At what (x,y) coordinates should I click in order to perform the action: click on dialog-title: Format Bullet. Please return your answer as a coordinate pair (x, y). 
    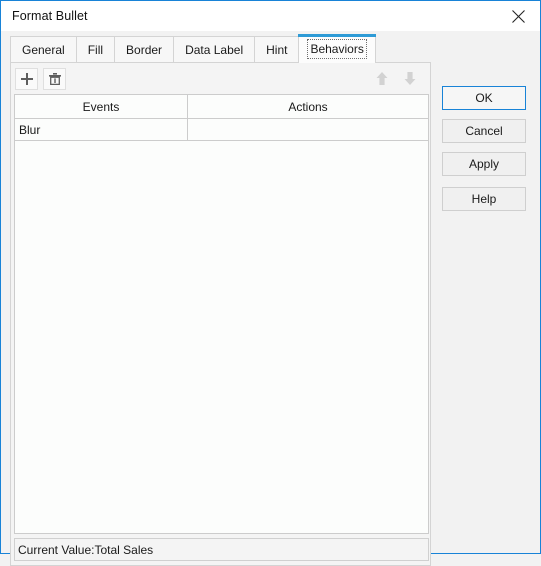
    Looking at the image, I should click on (50, 16).